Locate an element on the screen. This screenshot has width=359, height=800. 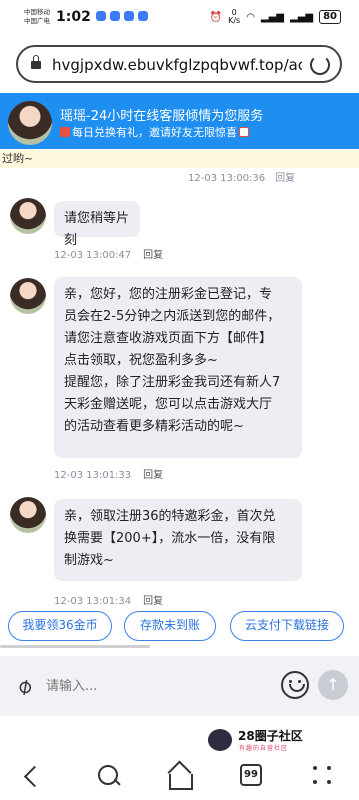
url-text: hvgjpxdw.ebuvkfglzpqbvwf.top/ac is located at coordinates (177, 65).